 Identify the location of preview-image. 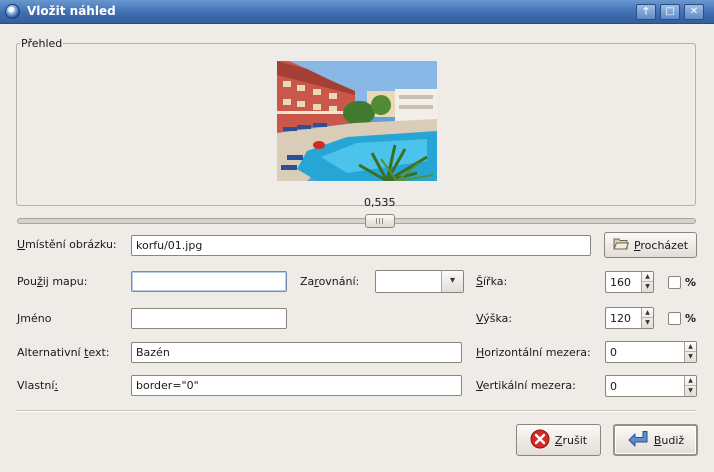
(357, 121).